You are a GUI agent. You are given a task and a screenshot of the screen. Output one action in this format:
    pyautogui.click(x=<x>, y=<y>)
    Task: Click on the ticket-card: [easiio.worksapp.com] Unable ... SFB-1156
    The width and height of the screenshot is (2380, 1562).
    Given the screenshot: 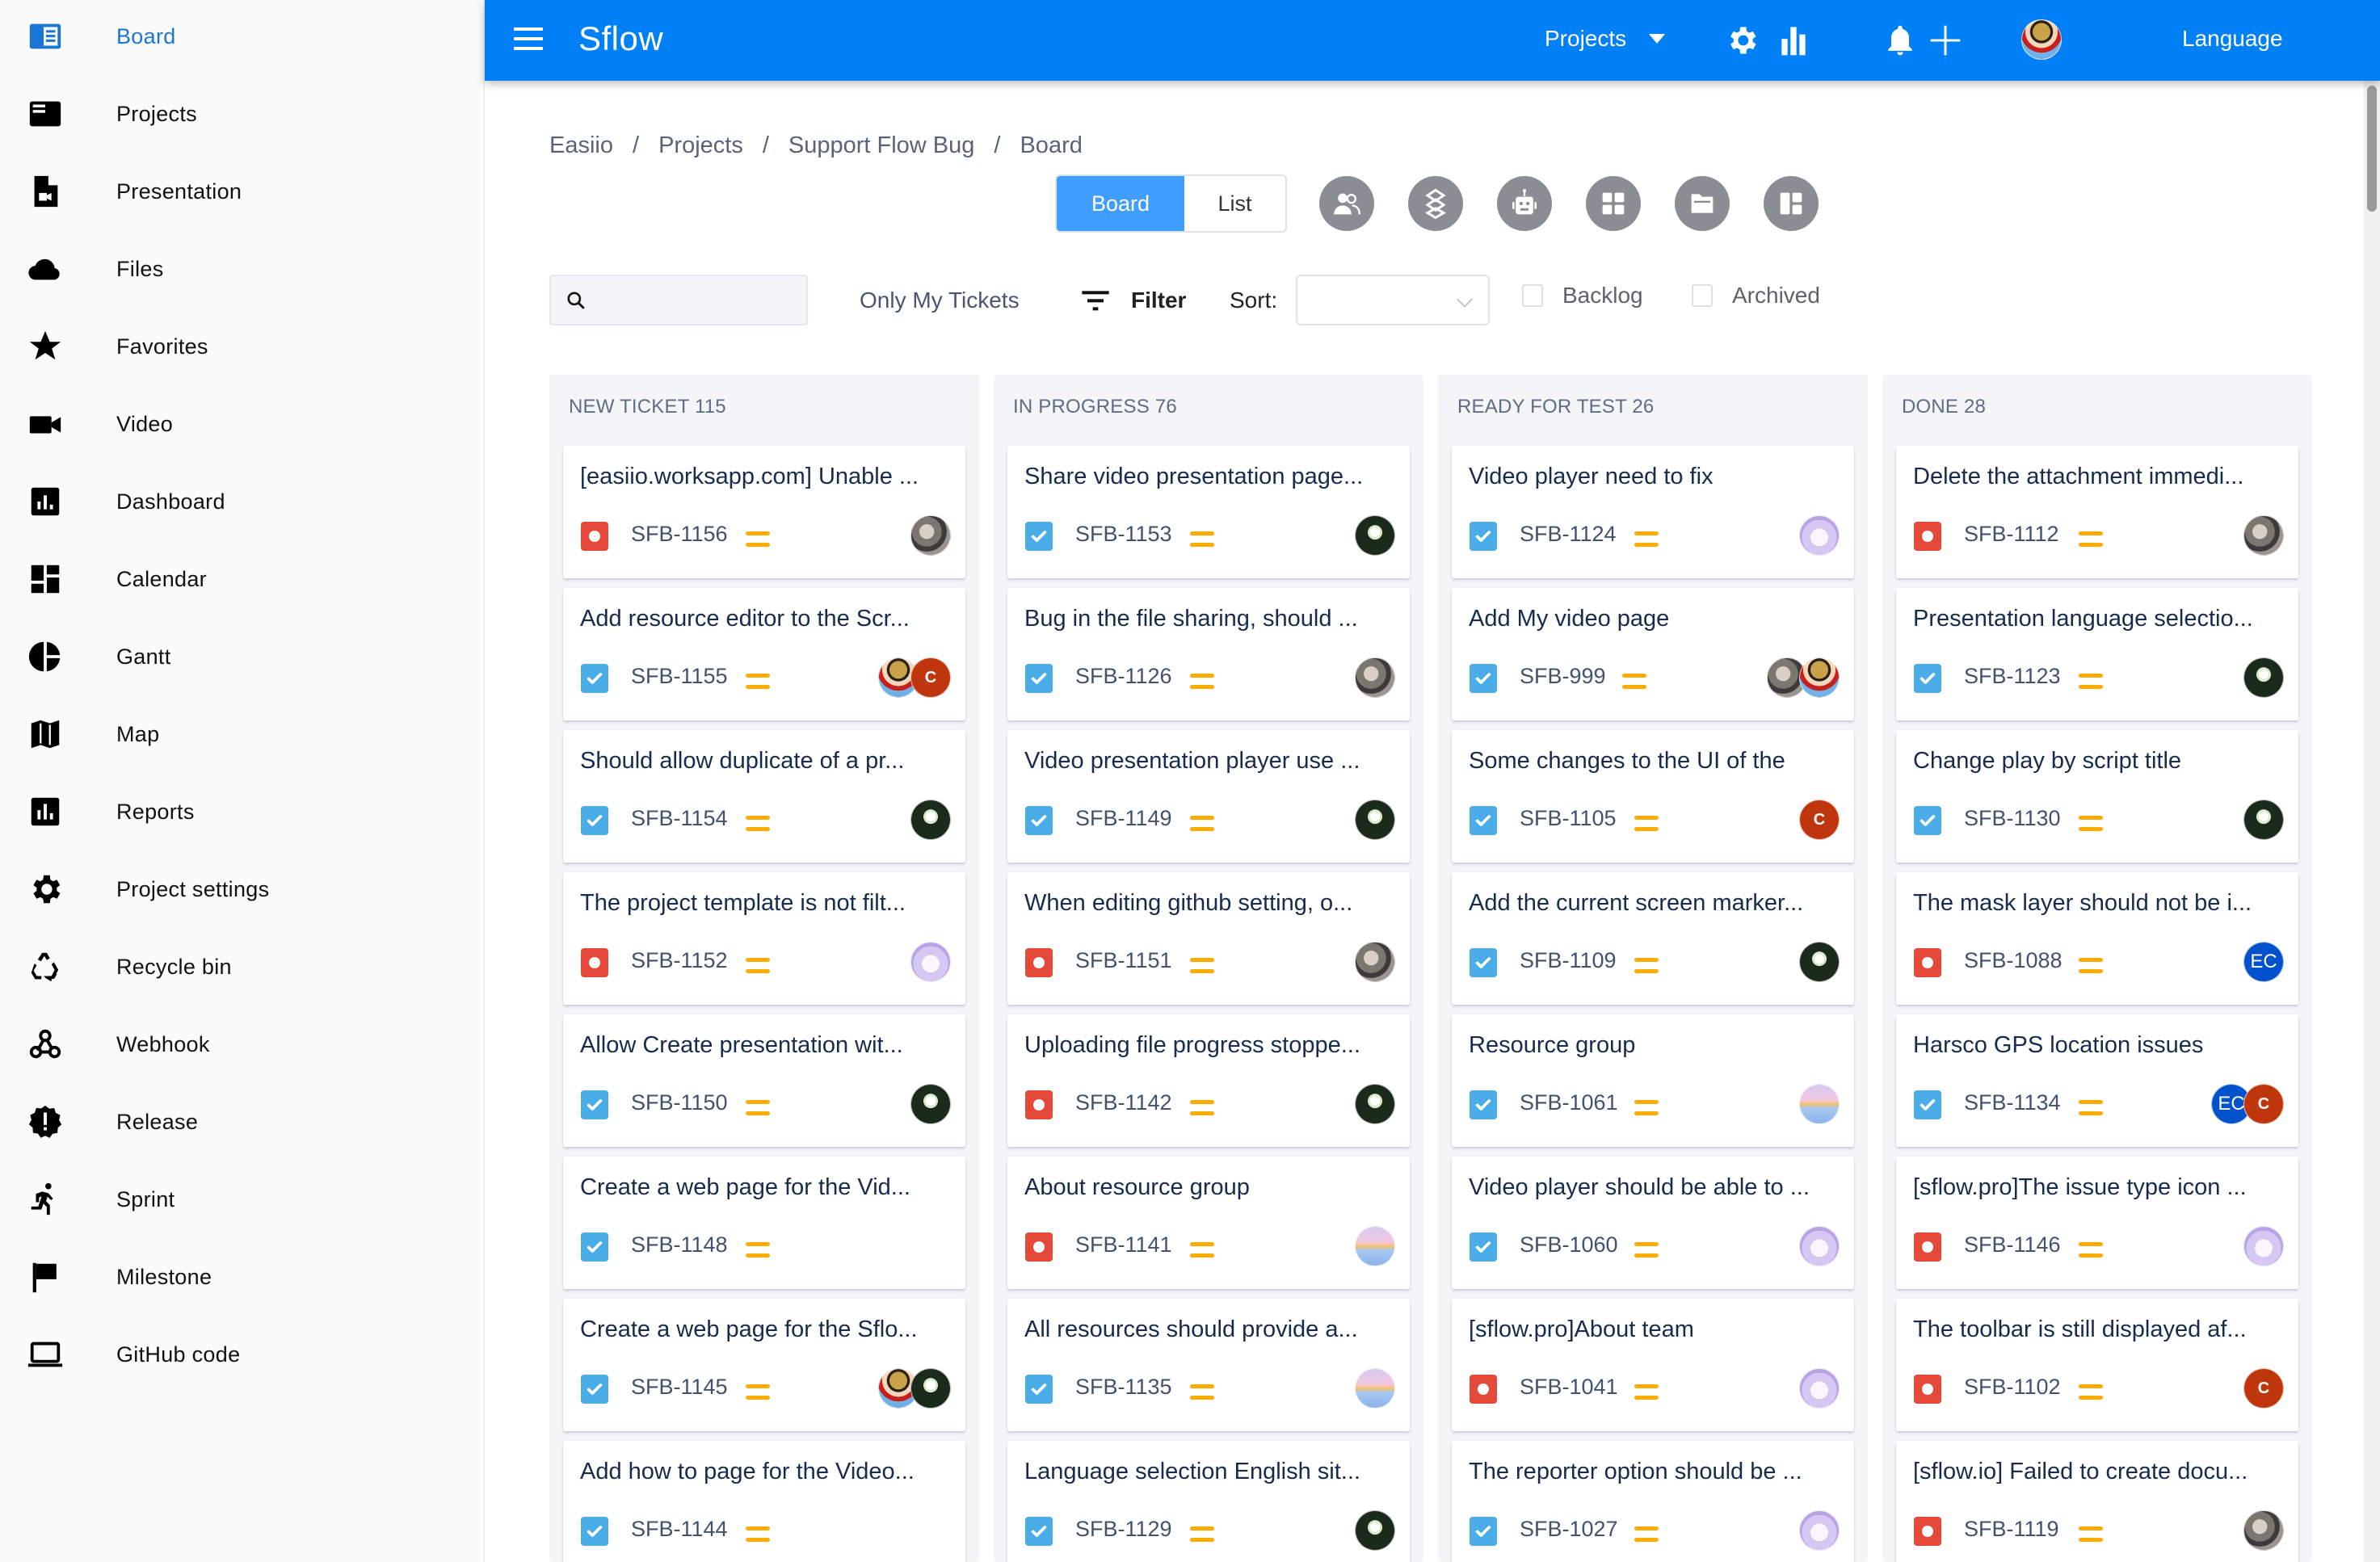 What is the action you would take?
    pyautogui.click(x=764, y=512)
    